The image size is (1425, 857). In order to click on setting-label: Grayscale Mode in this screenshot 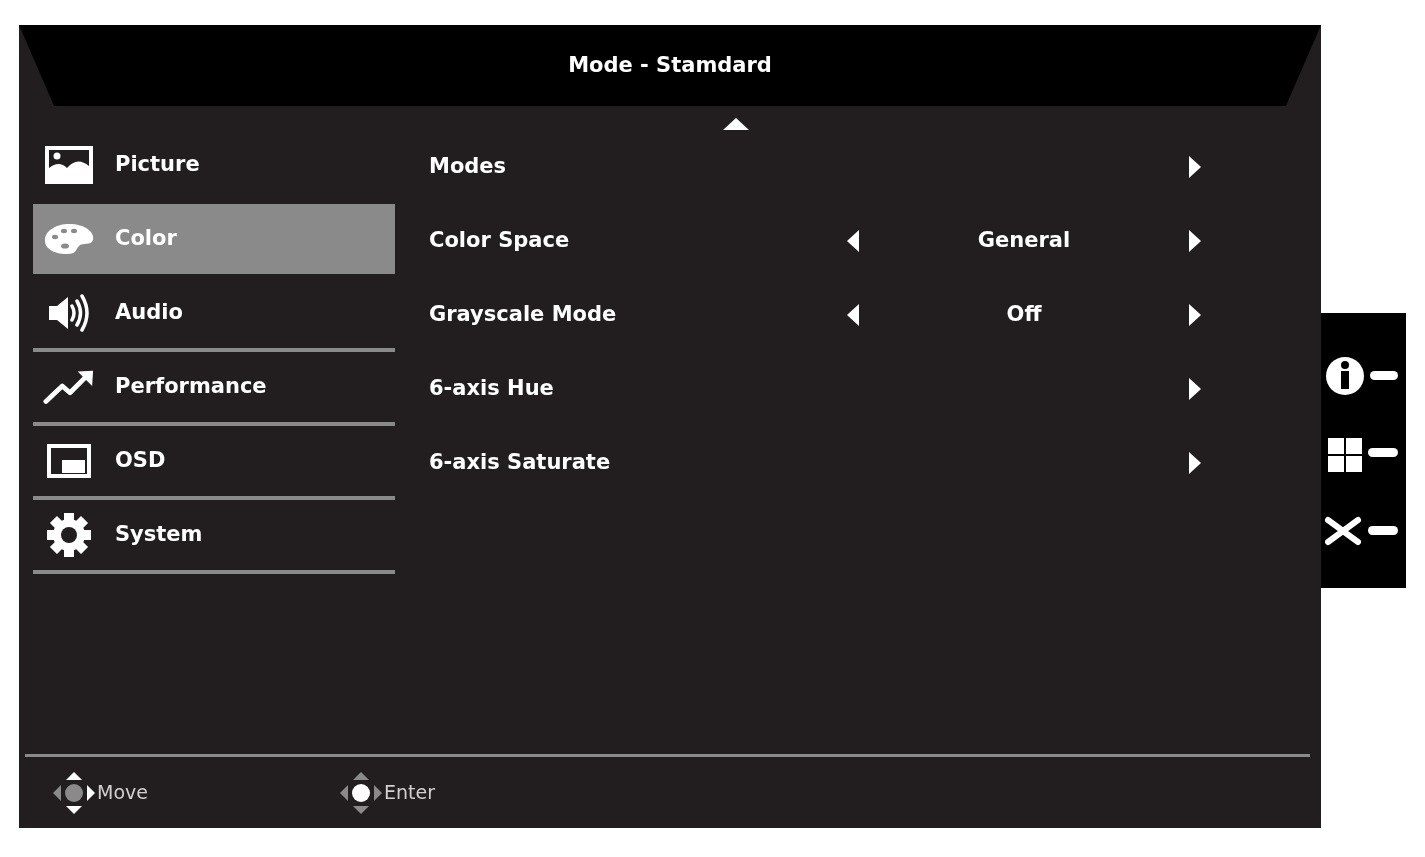, I will do `click(638, 315)`.